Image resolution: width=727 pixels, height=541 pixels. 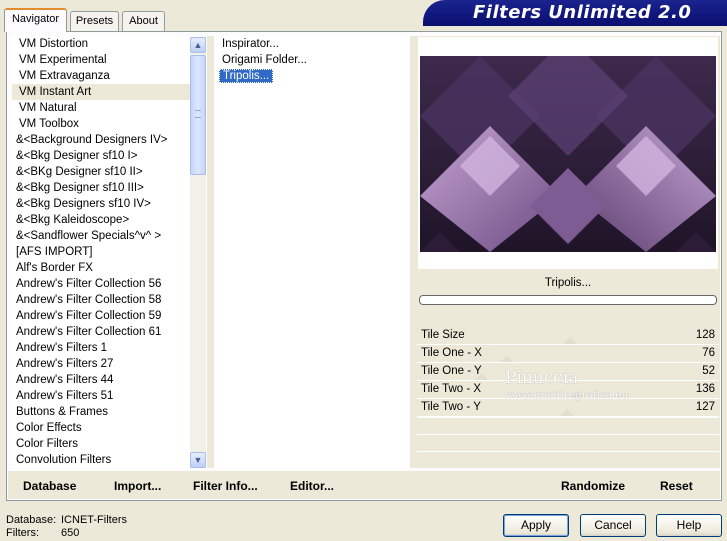 What do you see at coordinates (101, 124) in the screenshot?
I see `category-item: VM Toolbox` at bounding box center [101, 124].